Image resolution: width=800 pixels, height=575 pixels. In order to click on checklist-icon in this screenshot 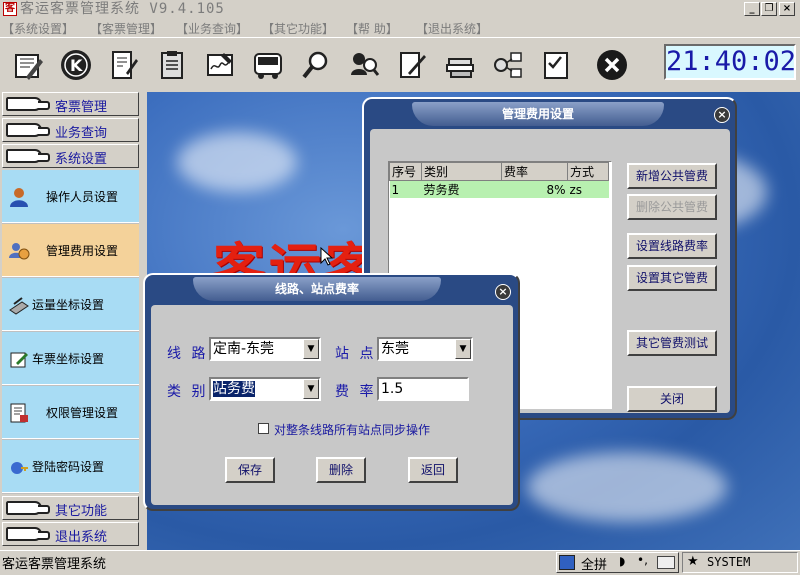, I will do `click(556, 65)`.